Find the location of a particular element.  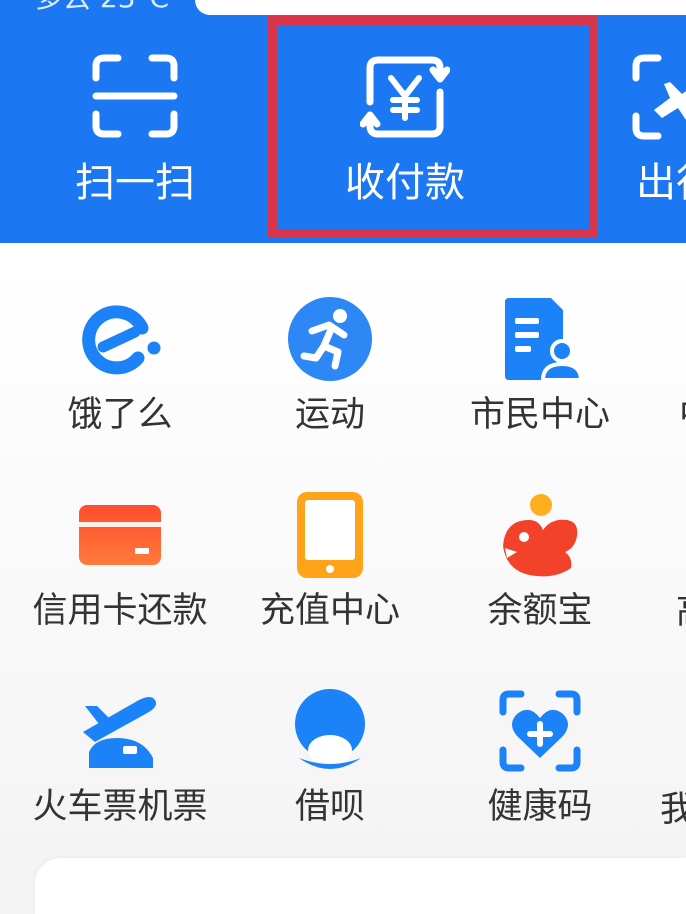

eleme-icon is located at coordinates (121, 340).